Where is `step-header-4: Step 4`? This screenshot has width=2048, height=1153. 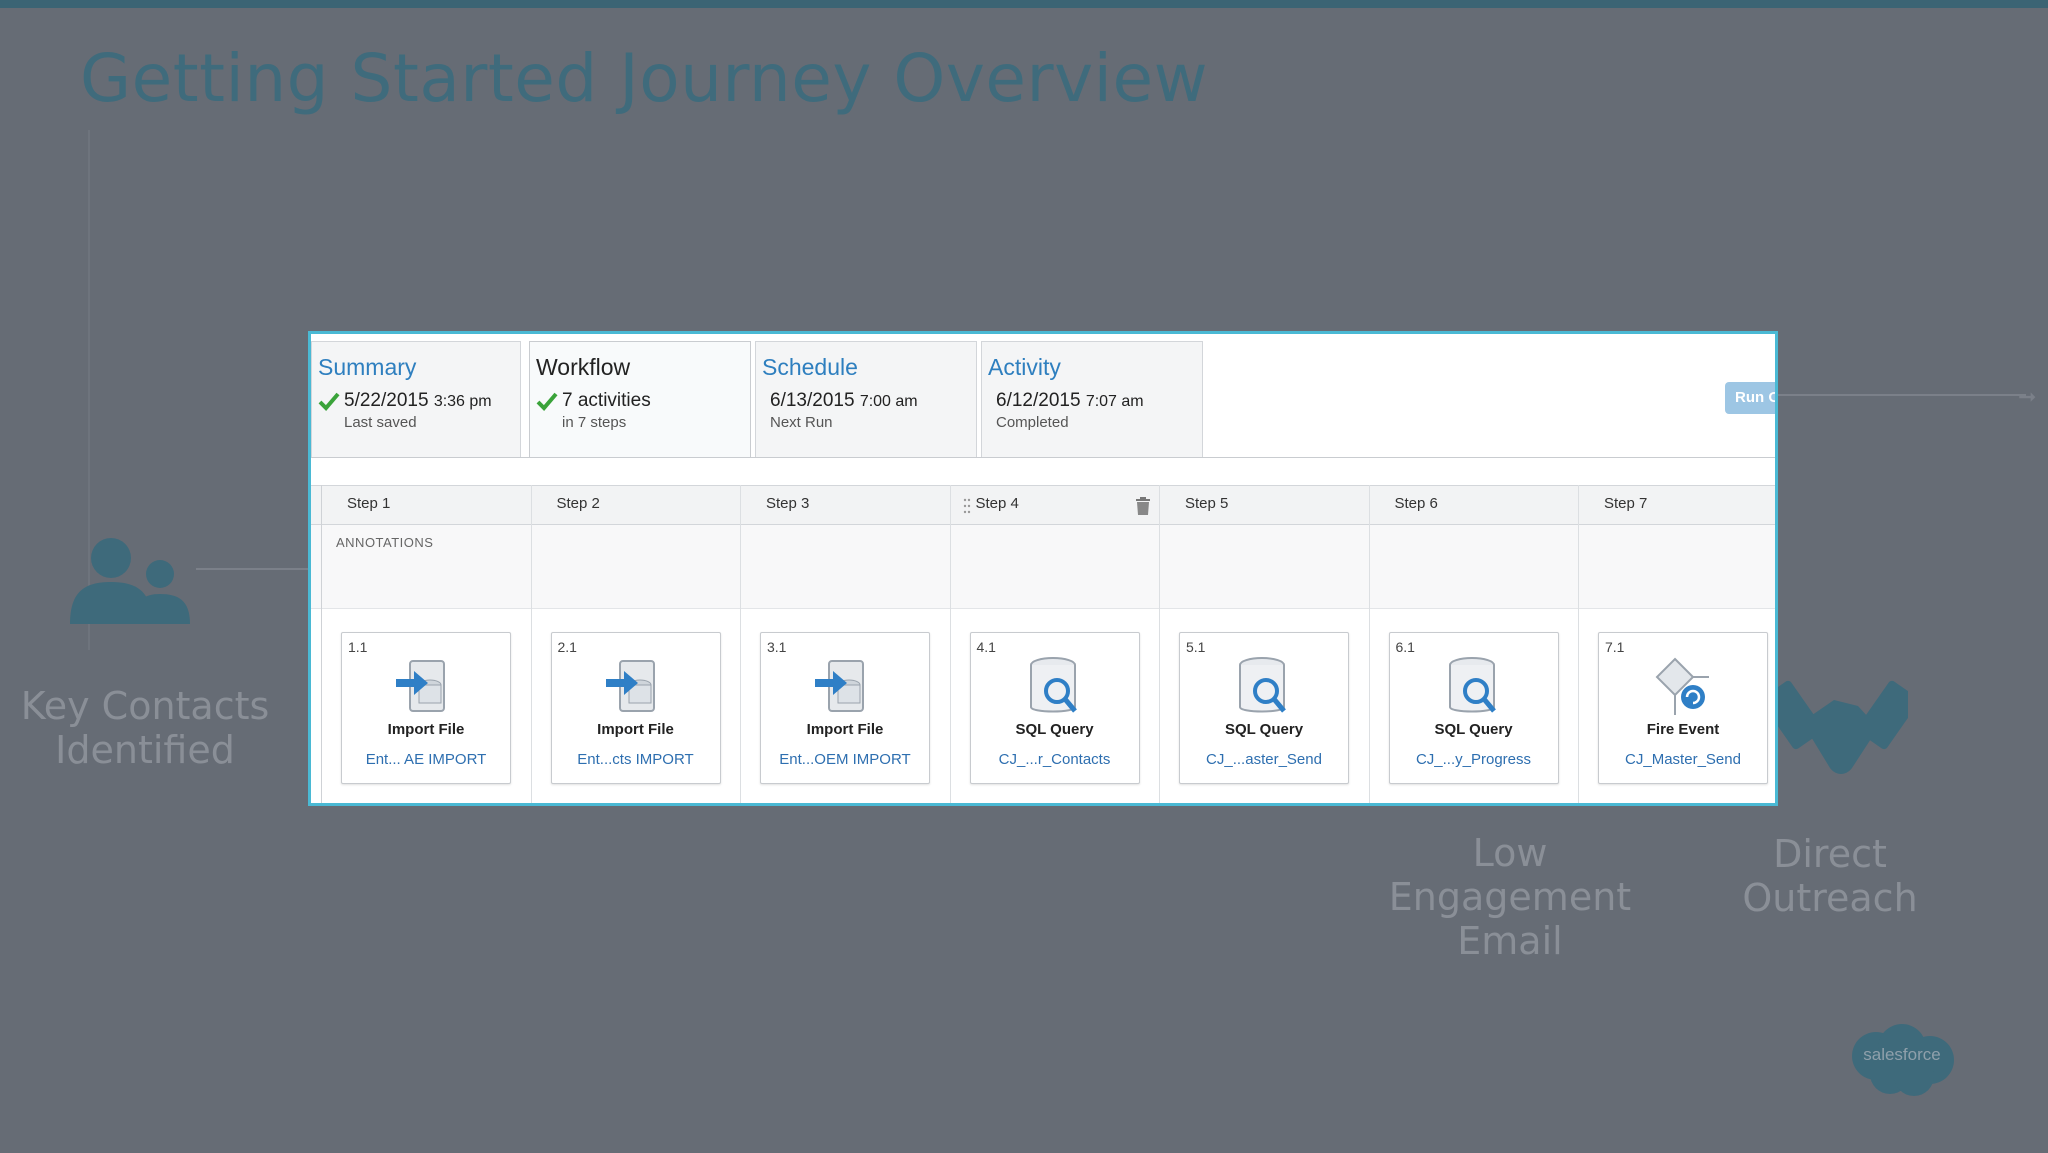
step-header-4: Step 4 is located at coordinates (997, 503).